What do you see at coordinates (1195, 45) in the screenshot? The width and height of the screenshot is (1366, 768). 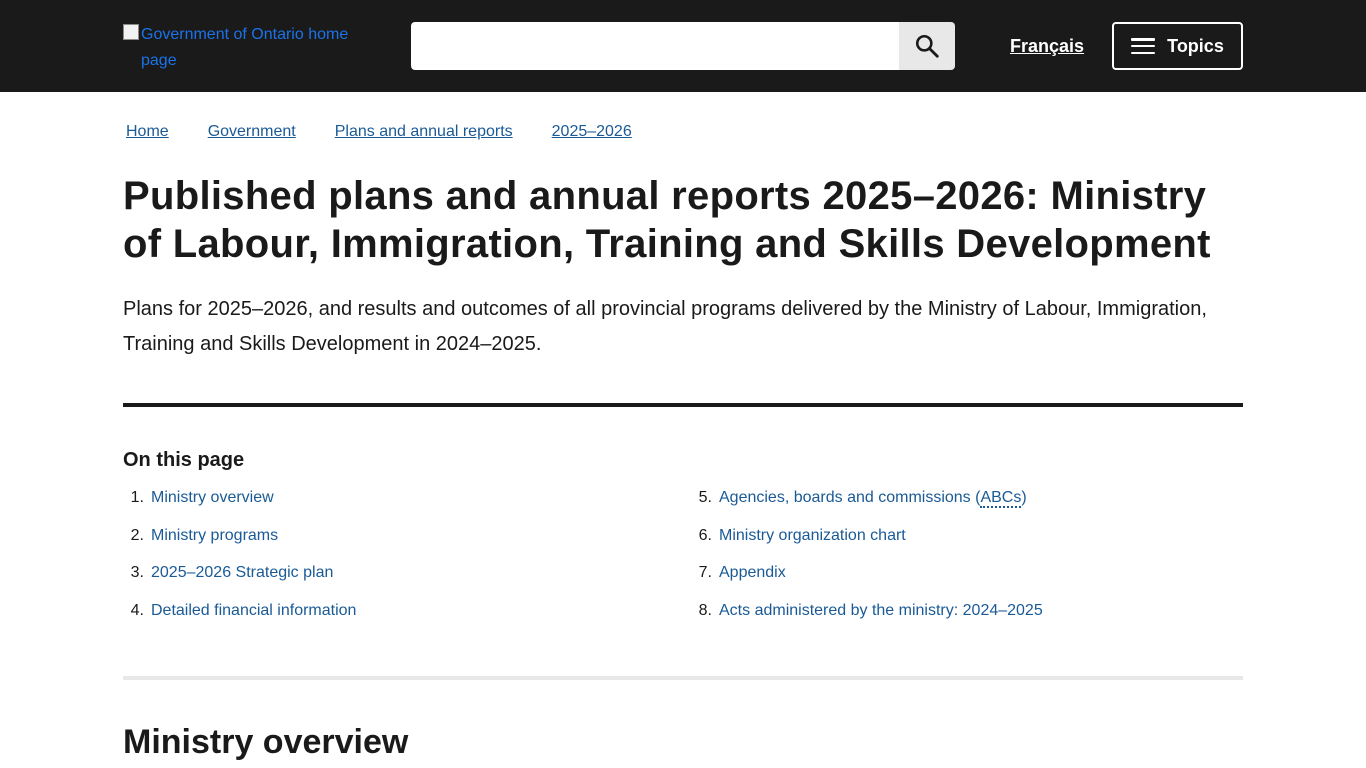 I see `topics-label: Topics` at bounding box center [1195, 45].